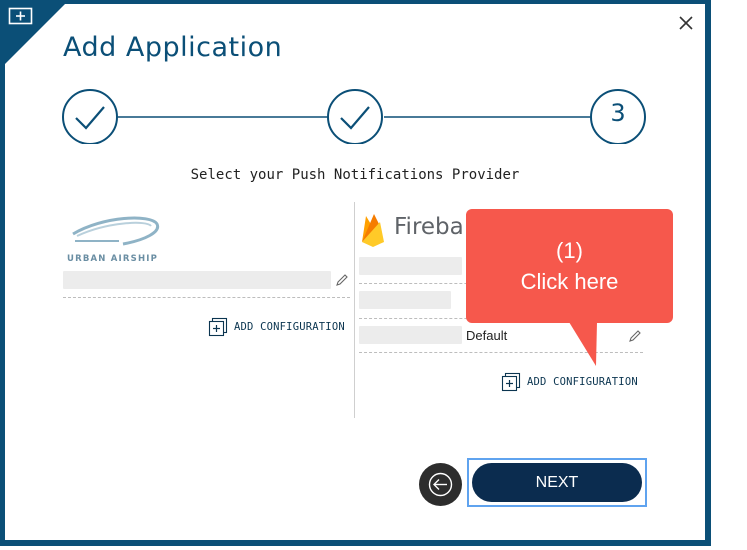 The width and height of the screenshot is (747, 550). Describe the element at coordinates (373, 230) in the screenshot. I see `firebase-flame-icon` at that location.